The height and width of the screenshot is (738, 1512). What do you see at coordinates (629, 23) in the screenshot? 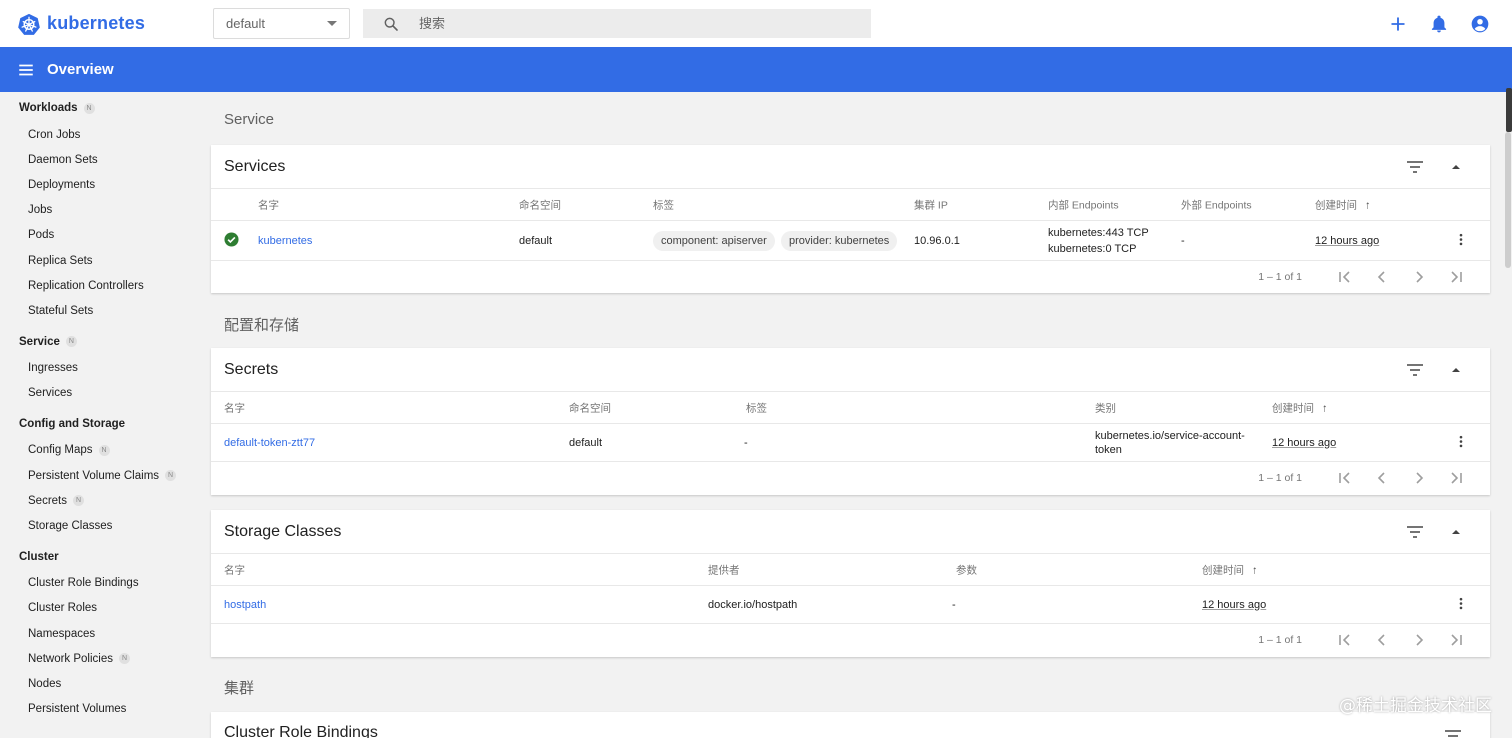
I see `search-input` at bounding box center [629, 23].